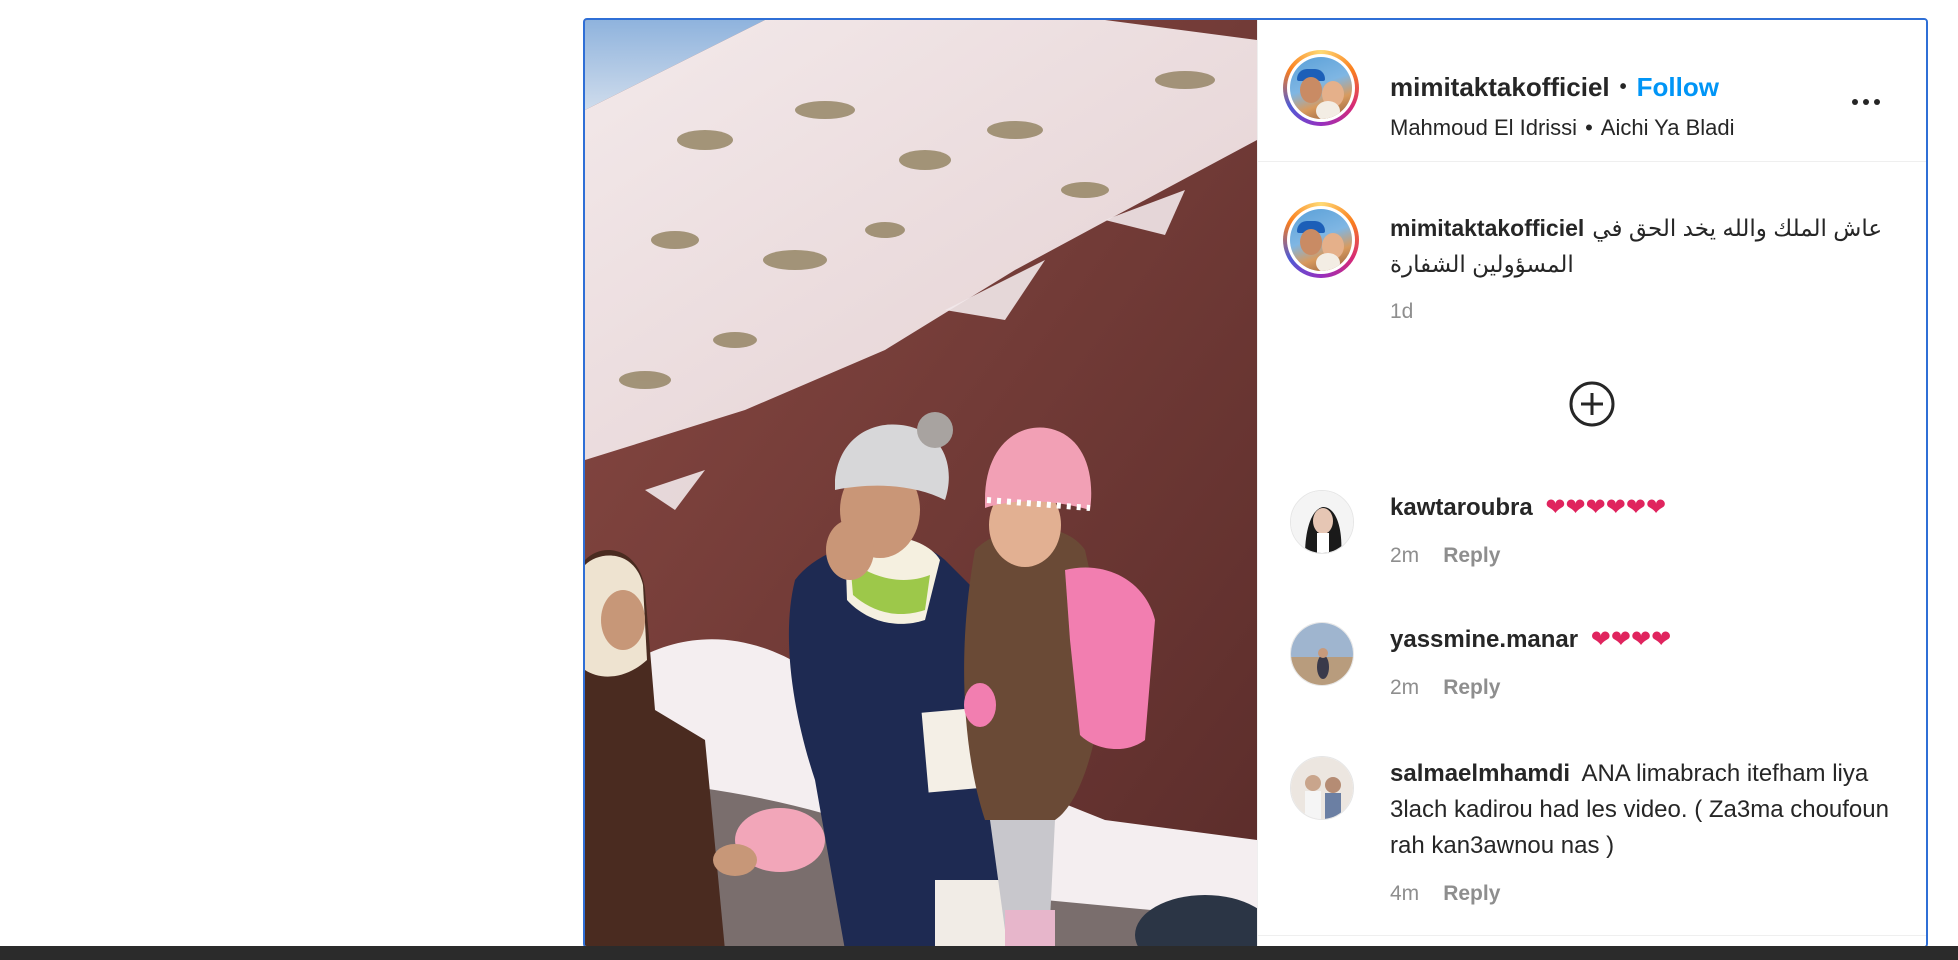 The height and width of the screenshot is (960, 1958). What do you see at coordinates (1631, 639) in the screenshot?
I see `comment-hearts: ❤❤❤❤` at bounding box center [1631, 639].